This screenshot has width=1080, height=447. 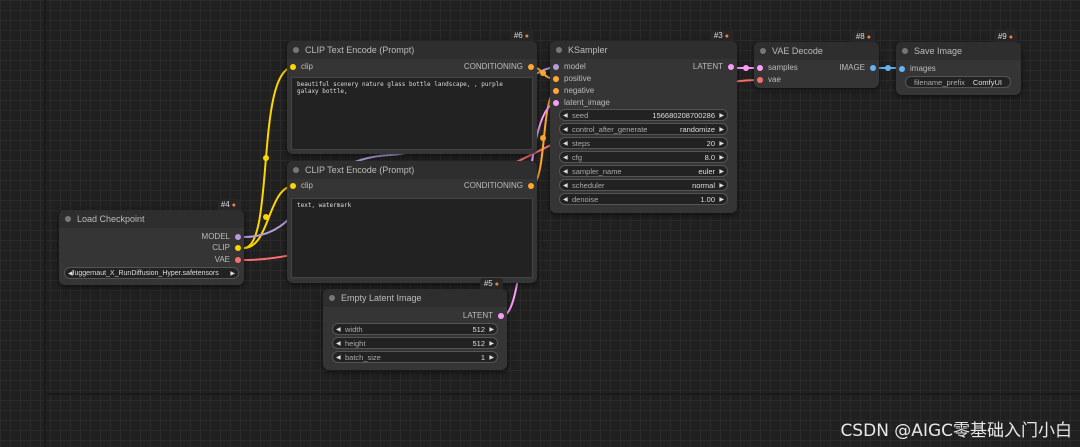 I want to click on width-widget: ◀ width 512 ▶, so click(x=415, y=329).